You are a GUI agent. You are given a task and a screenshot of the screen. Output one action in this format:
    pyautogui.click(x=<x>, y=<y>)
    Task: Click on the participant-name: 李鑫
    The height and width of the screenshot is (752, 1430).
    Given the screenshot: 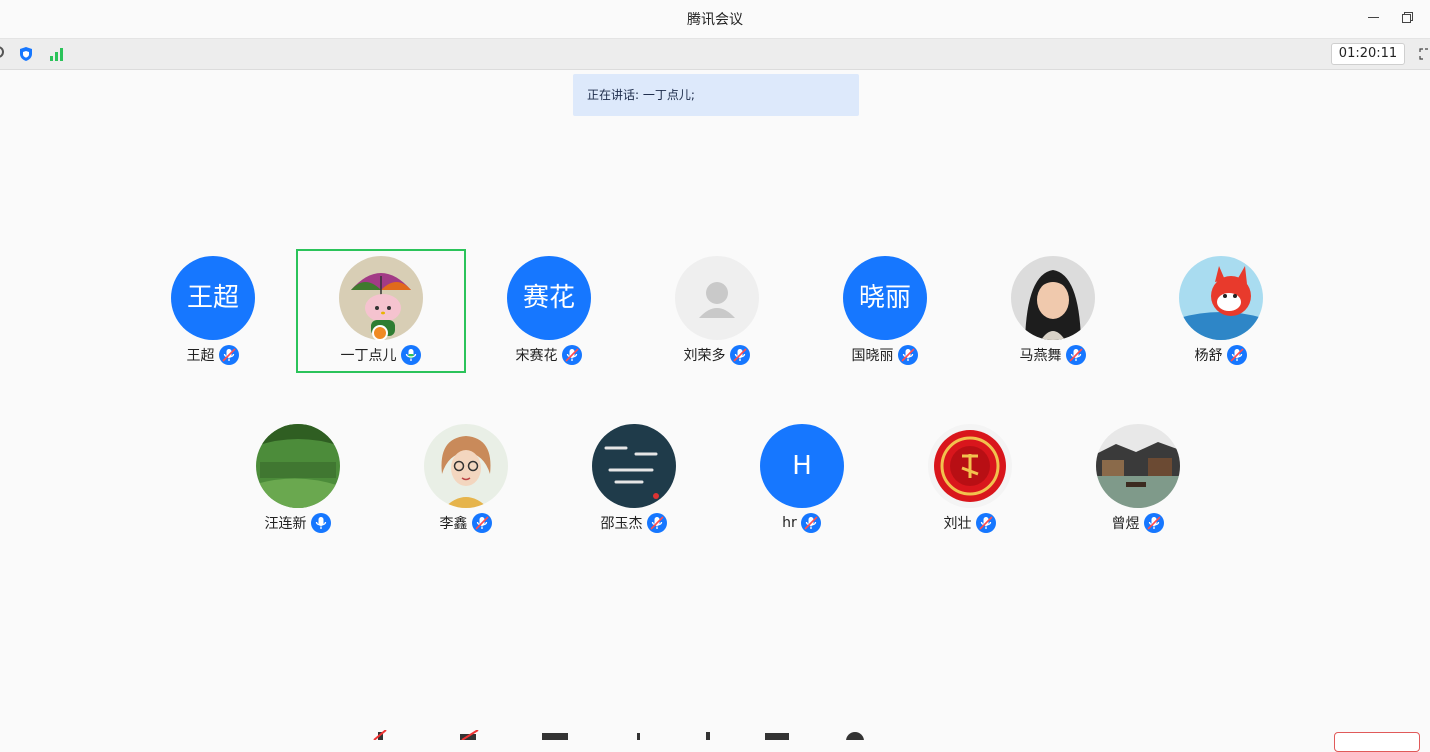 What is the action you would take?
    pyautogui.click(x=453, y=524)
    